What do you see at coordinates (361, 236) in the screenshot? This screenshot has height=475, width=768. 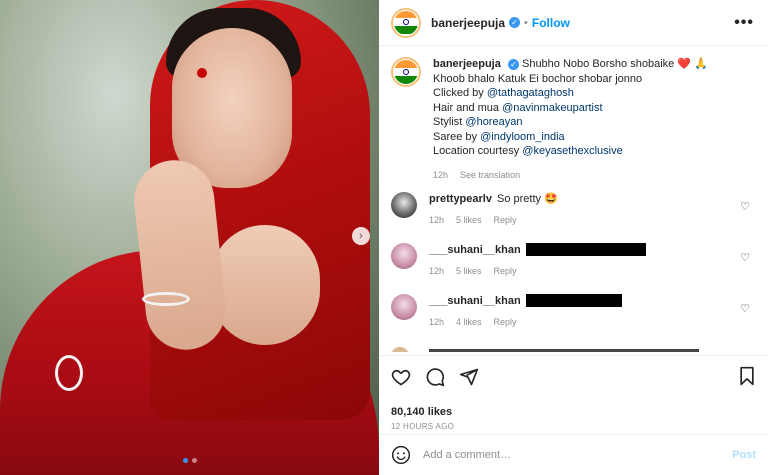 I see `next-slide-button: ›` at bounding box center [361, 236].